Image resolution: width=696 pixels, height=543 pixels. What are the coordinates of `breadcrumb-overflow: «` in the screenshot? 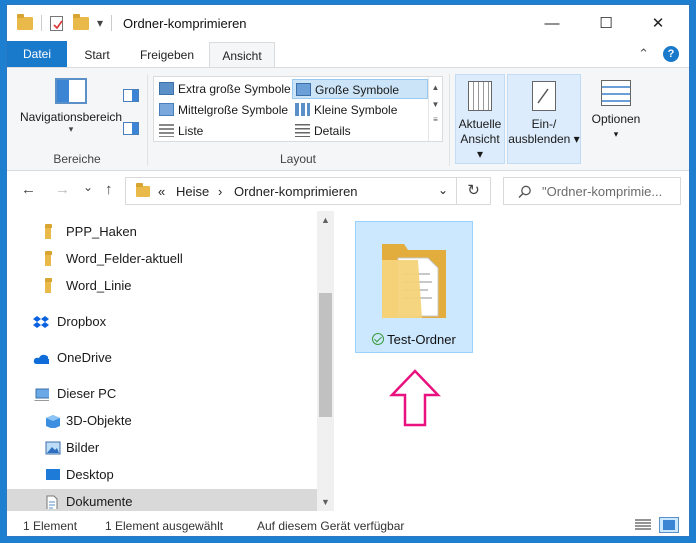 It's located at (161, 191).